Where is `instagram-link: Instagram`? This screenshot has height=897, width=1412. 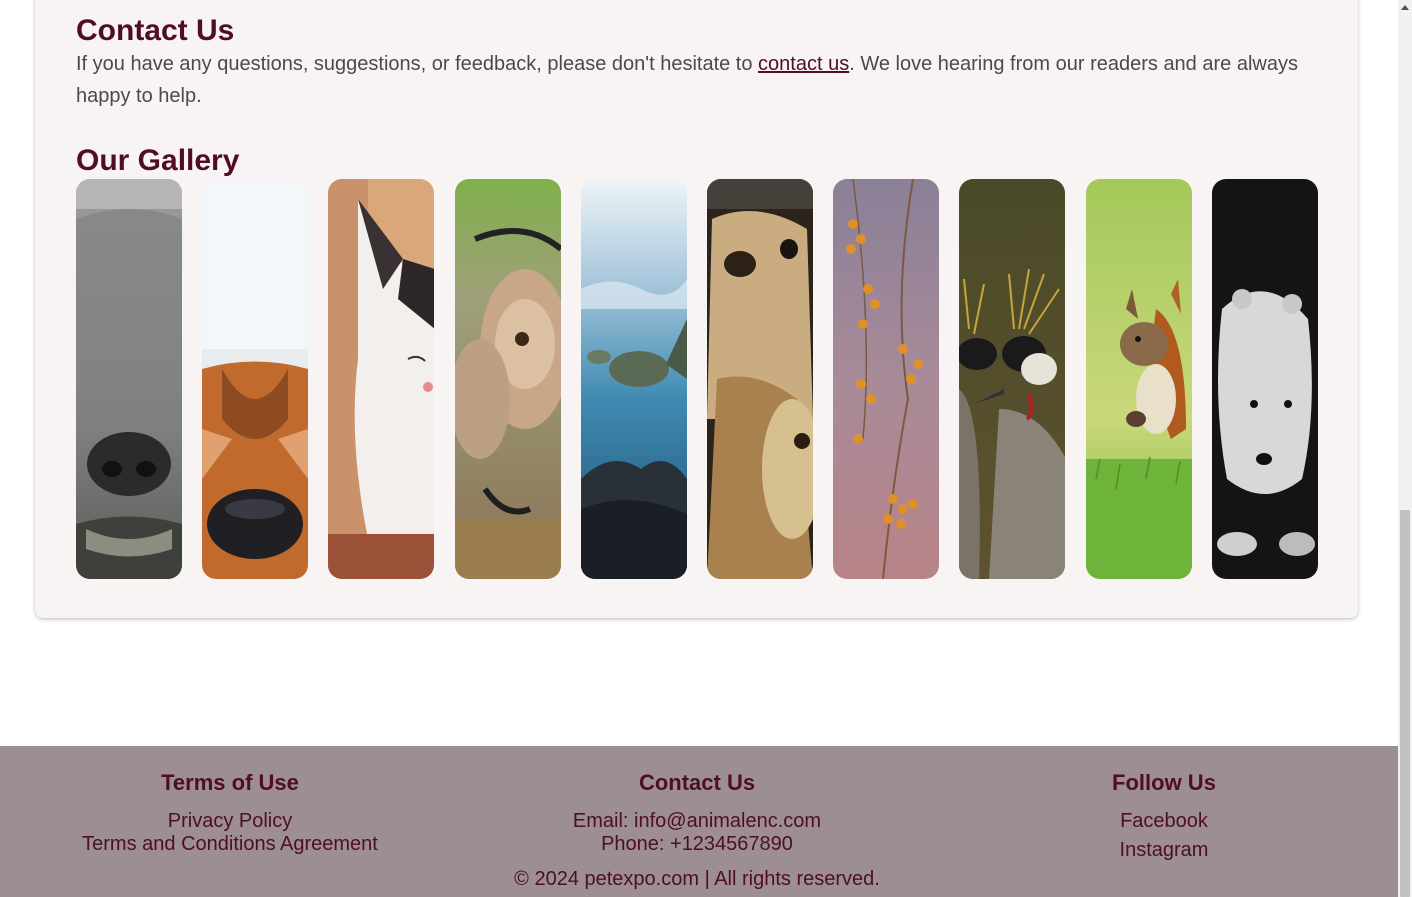
instagram-link: Instagram is located at coordinates (1164, 850).